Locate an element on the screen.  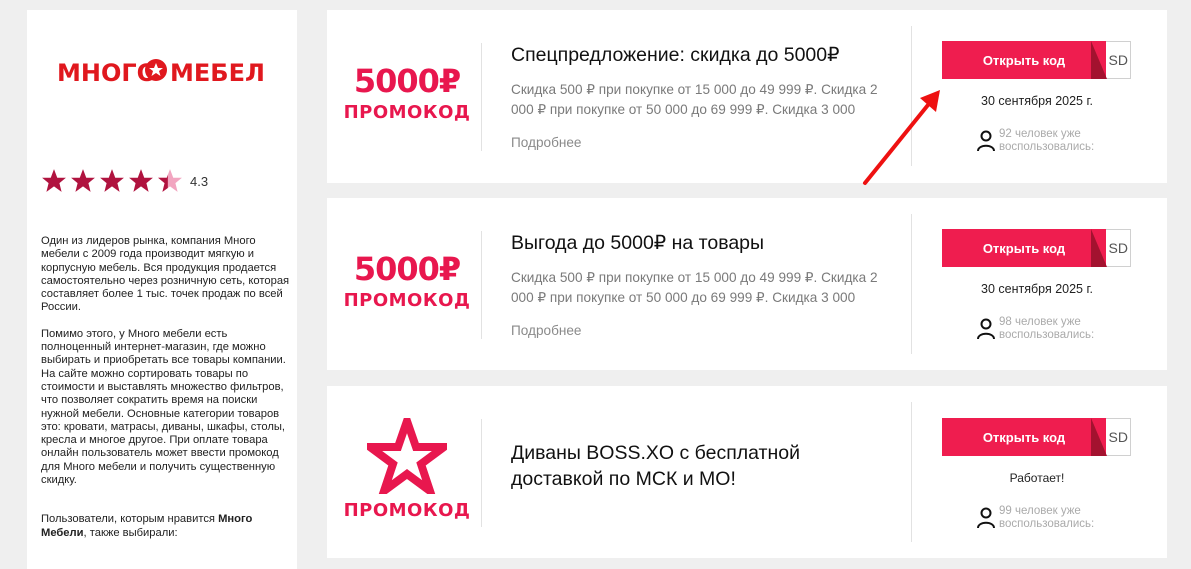
coupon-badge: ПРОМОКОД is located at coordinates (407, 469).